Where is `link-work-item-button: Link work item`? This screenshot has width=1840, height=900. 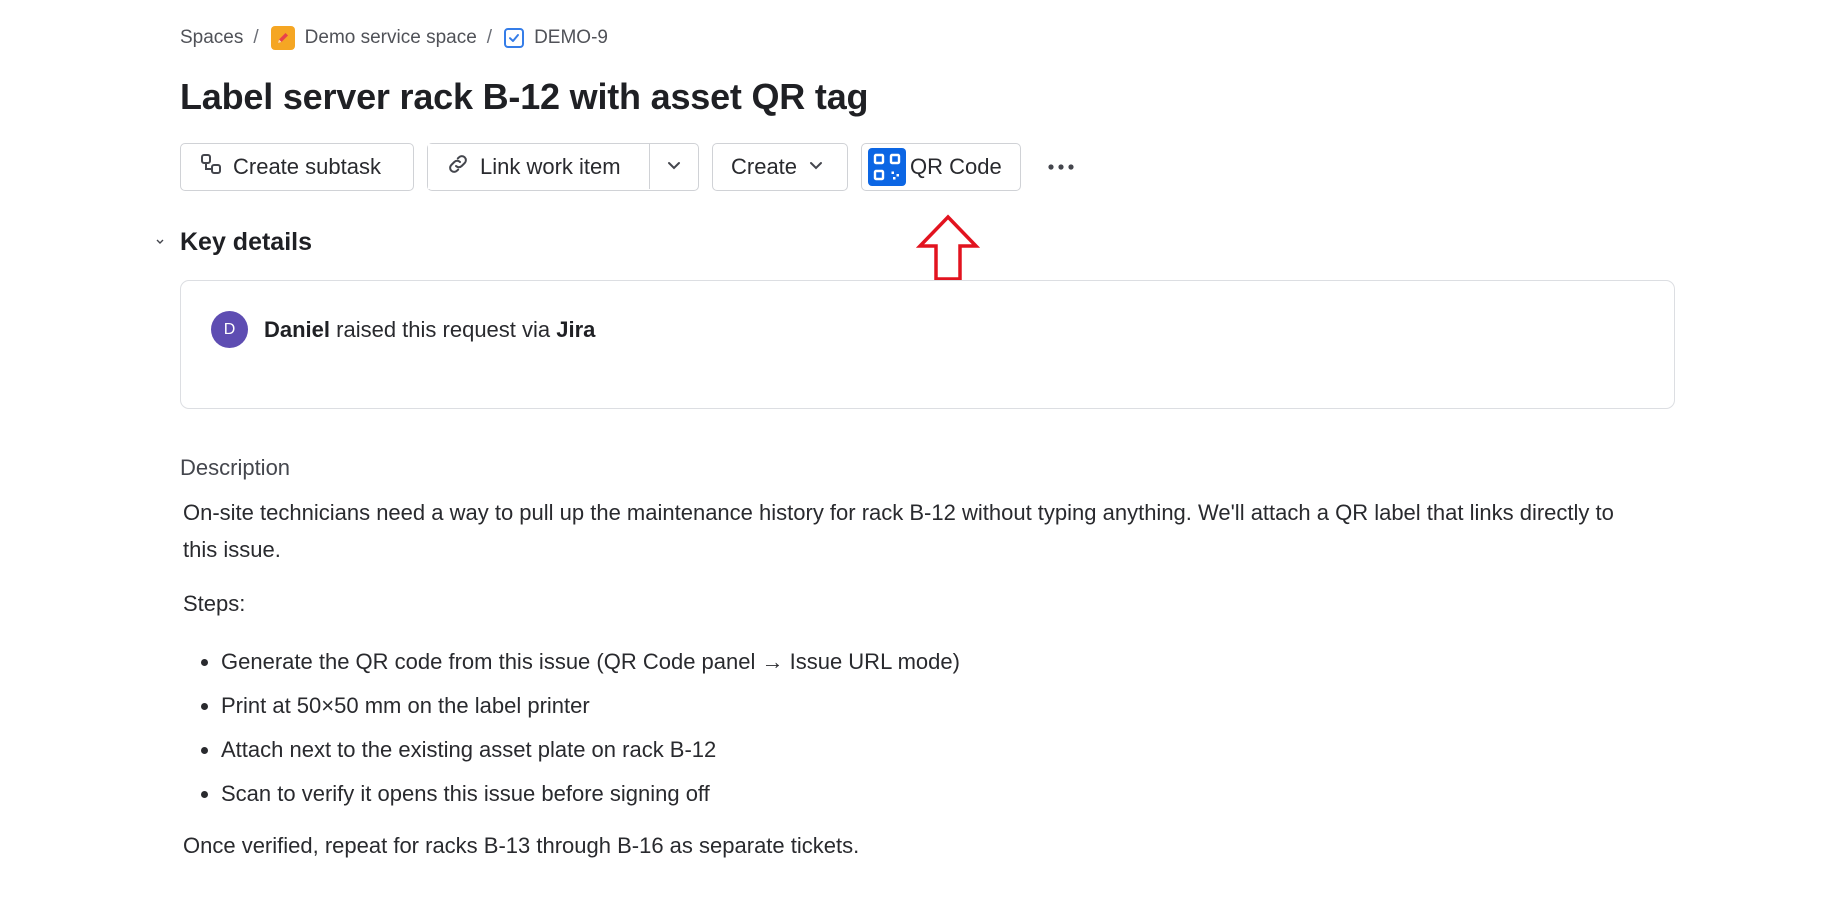
link-work-item-button: Link work item is located at coordinates (539, 166).